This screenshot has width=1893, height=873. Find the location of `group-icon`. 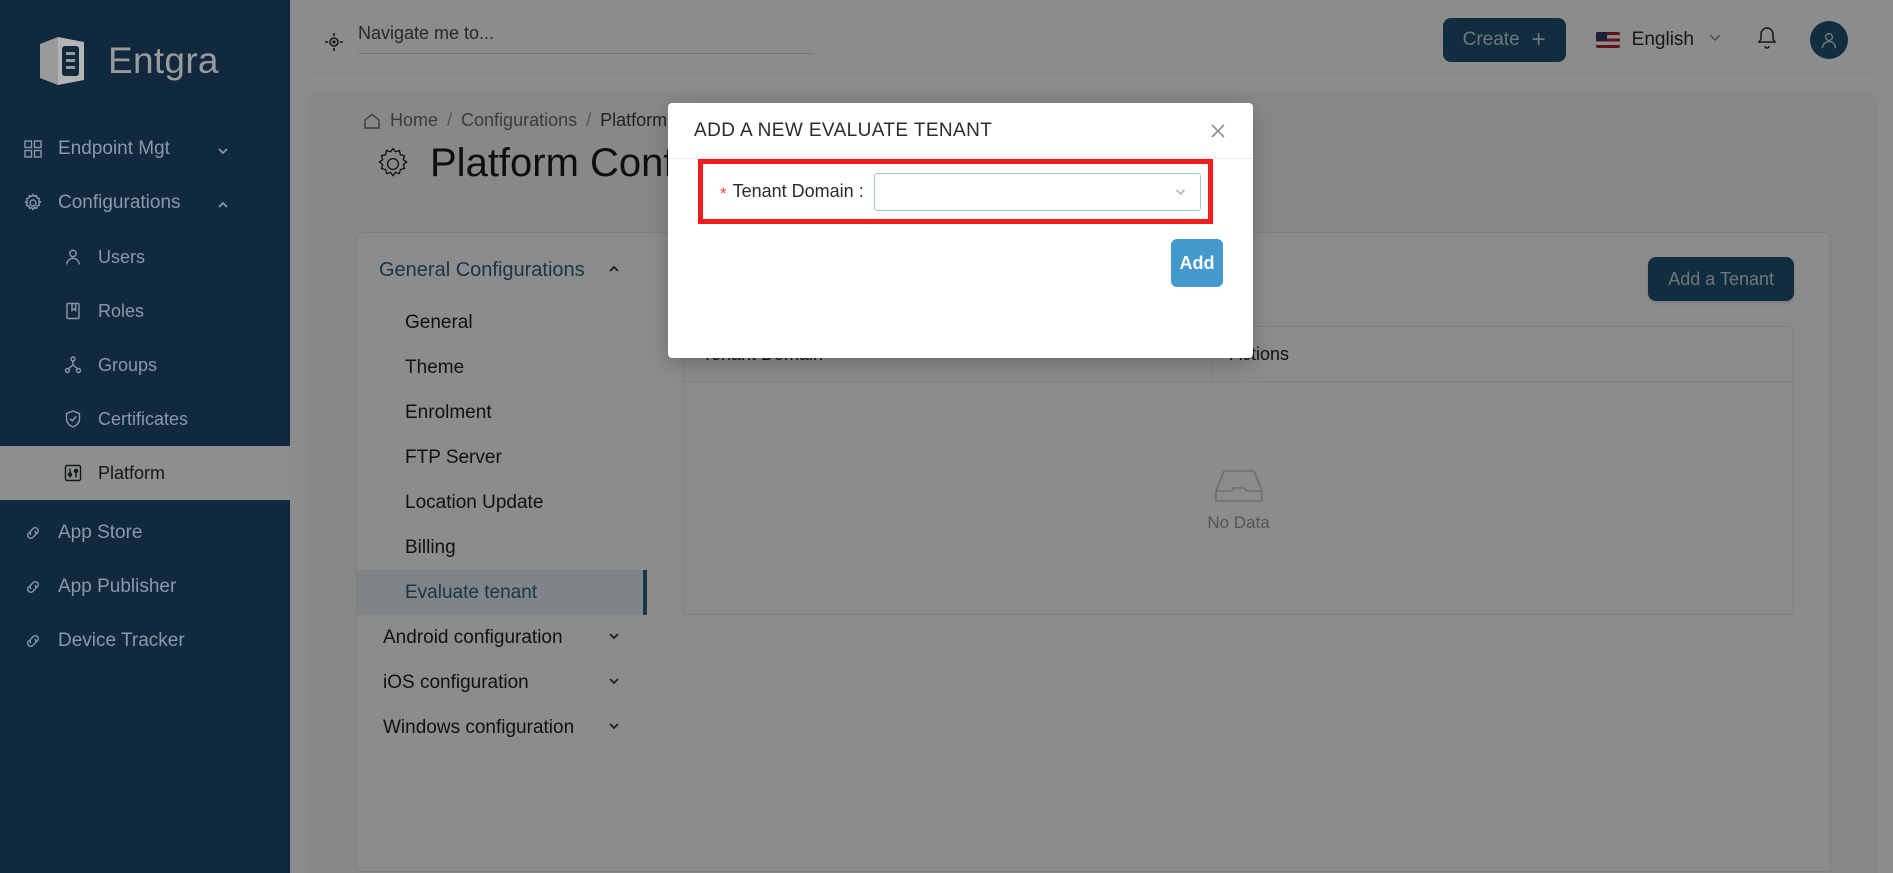

group-icon is located at coordinates (73, 365).